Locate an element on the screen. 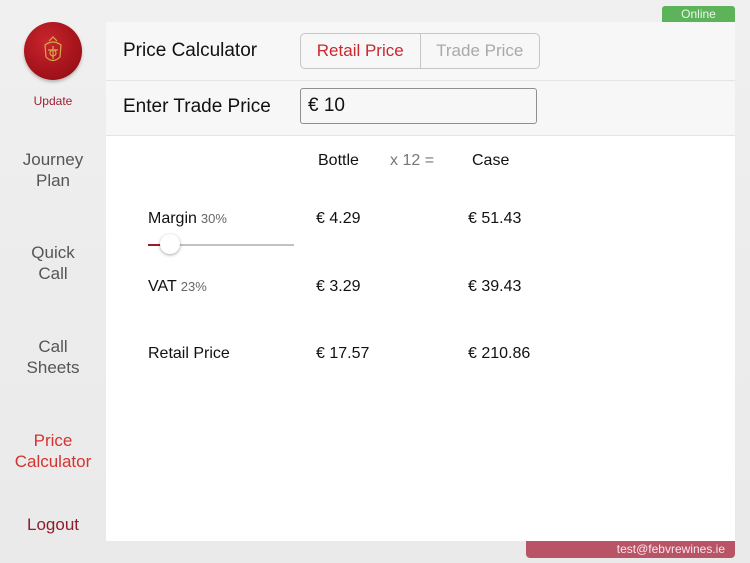 This screenshot has width=750, height=563. margin-label: Margin 30% is located at coordinates (187, 219).